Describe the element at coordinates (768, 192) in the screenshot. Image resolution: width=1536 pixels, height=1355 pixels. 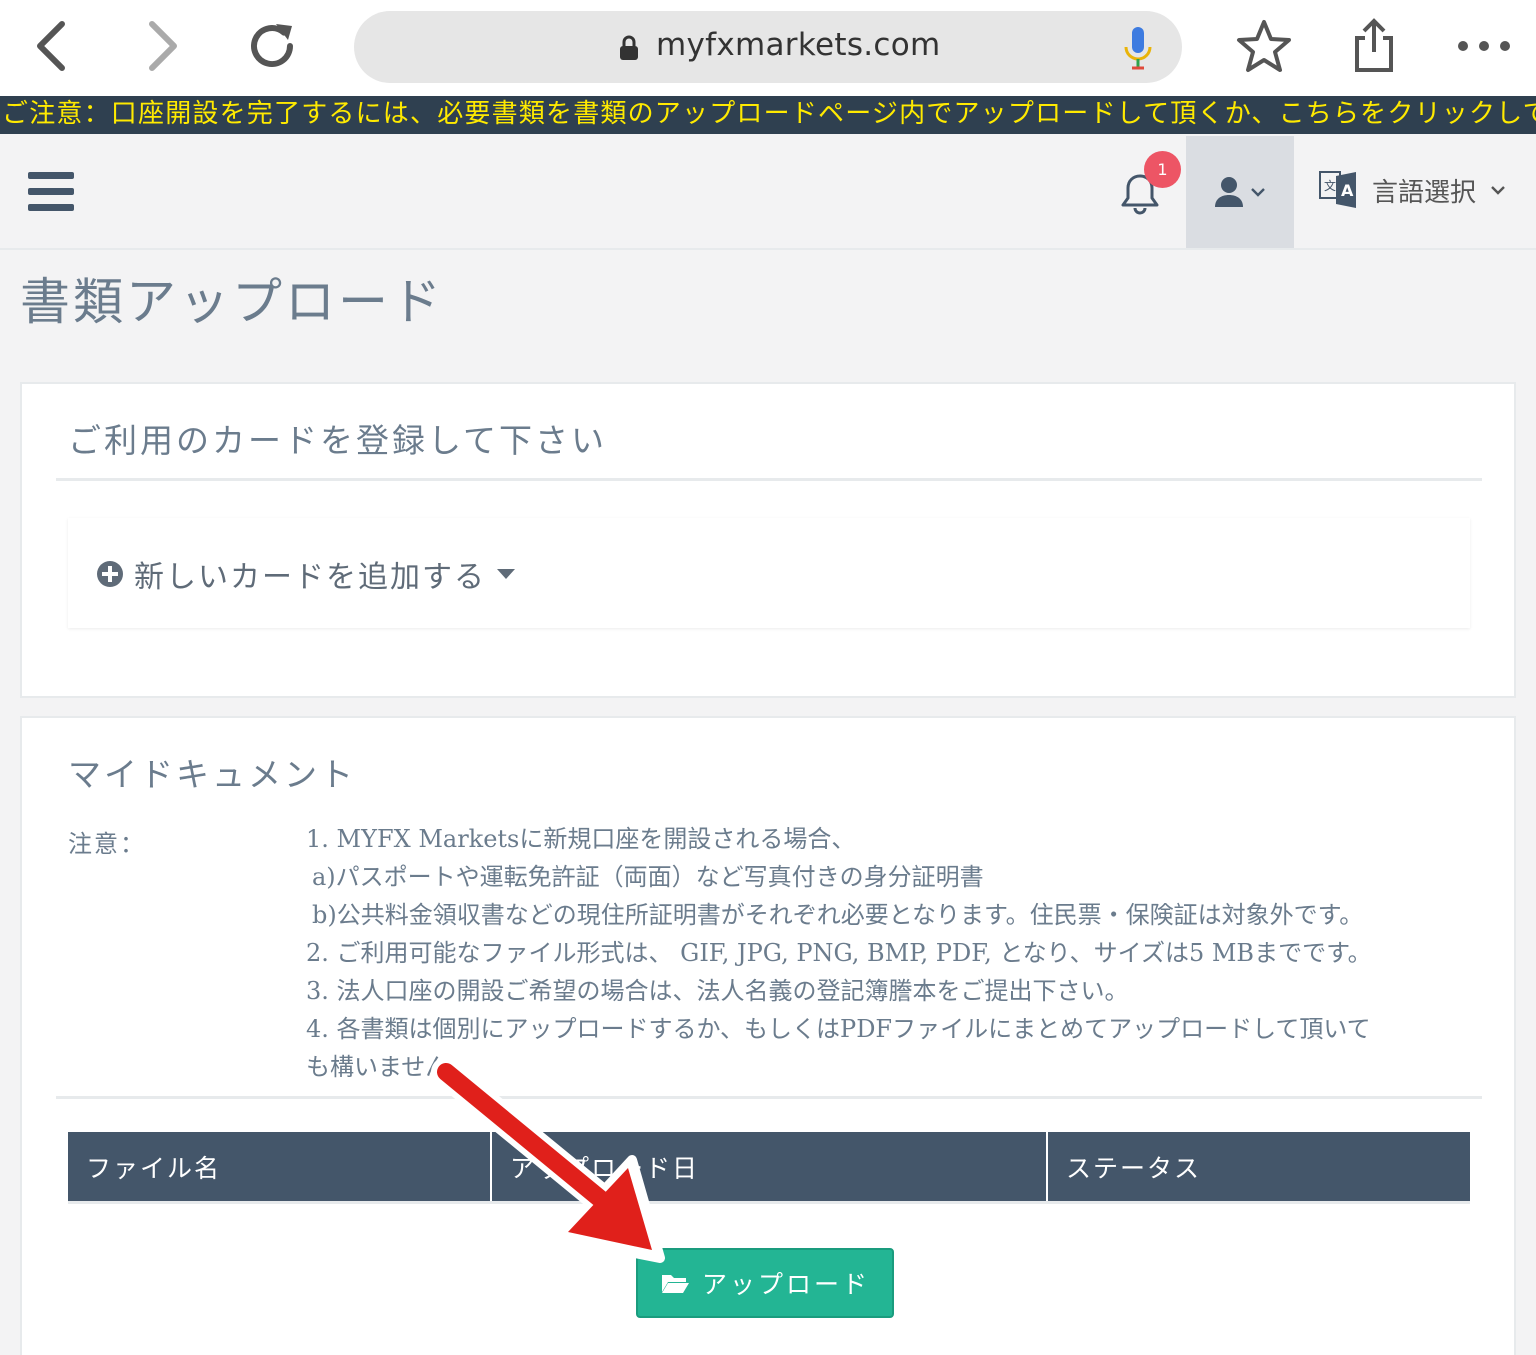
I see `top-navbar: 文A 言語選択` at that location.